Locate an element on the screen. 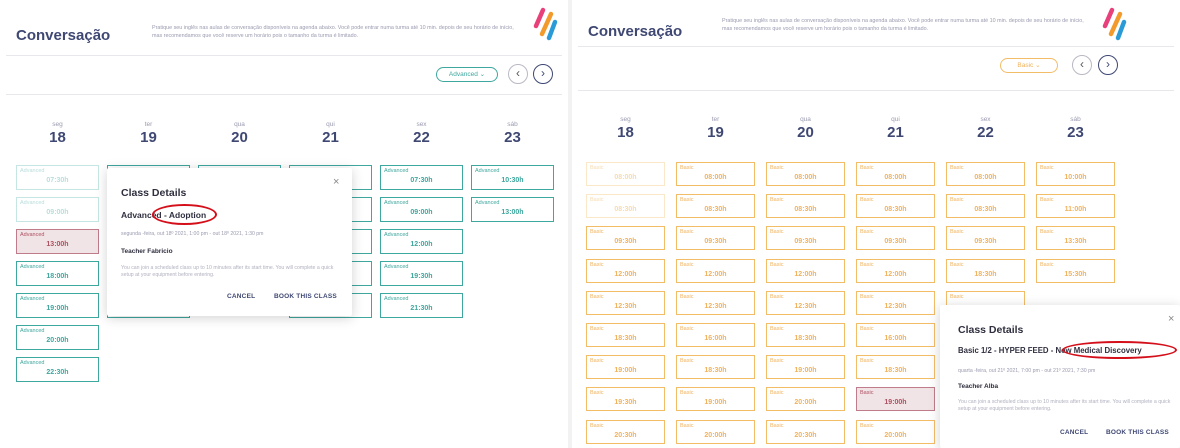 This screenshot has height=448, width=1180. day-name: sáb is located at coordinates (512, 124).